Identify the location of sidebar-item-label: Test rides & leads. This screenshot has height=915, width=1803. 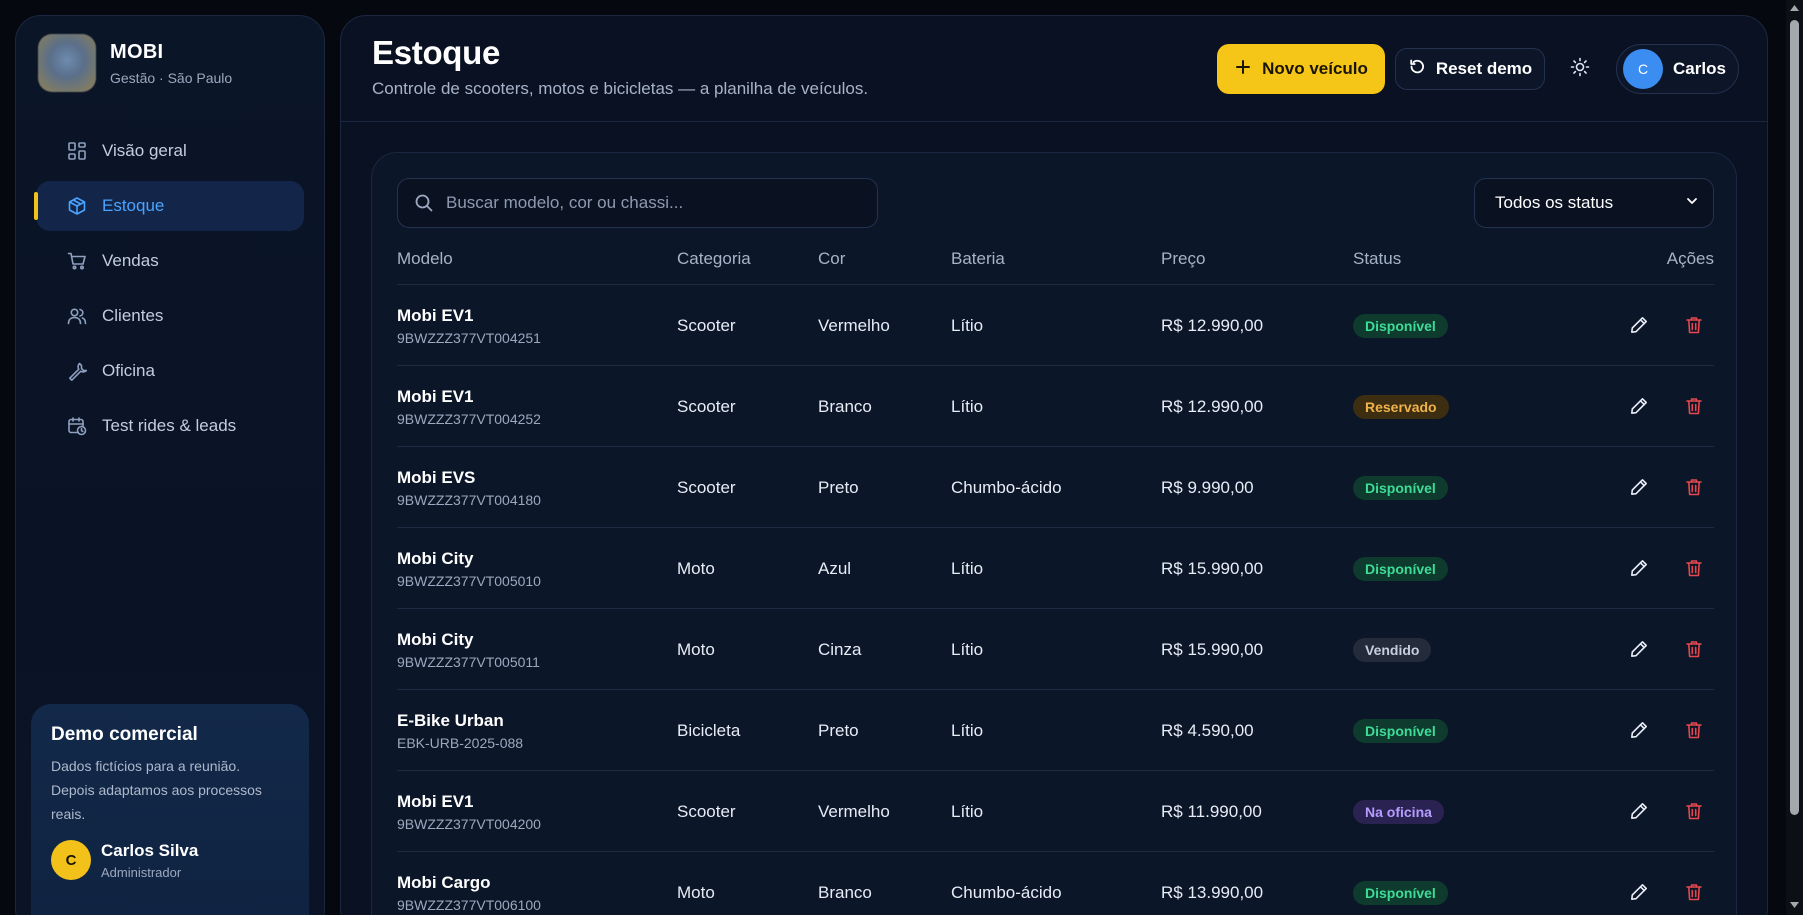
(169, 425).